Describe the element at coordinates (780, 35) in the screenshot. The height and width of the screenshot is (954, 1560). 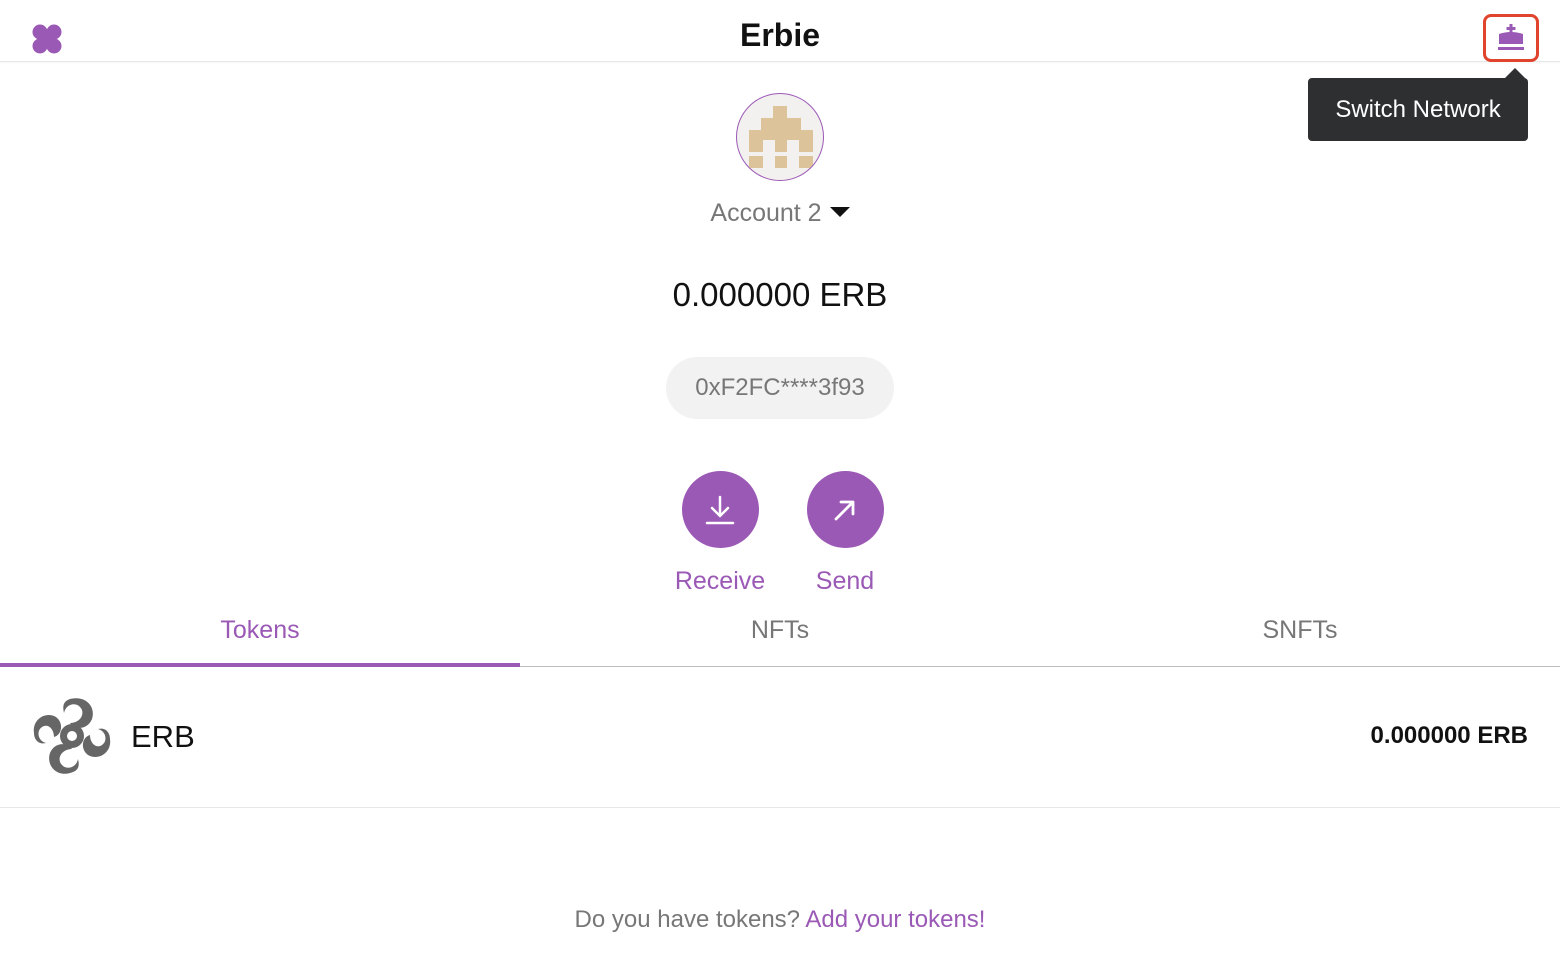
I see `app-title: Erbie` at that location.